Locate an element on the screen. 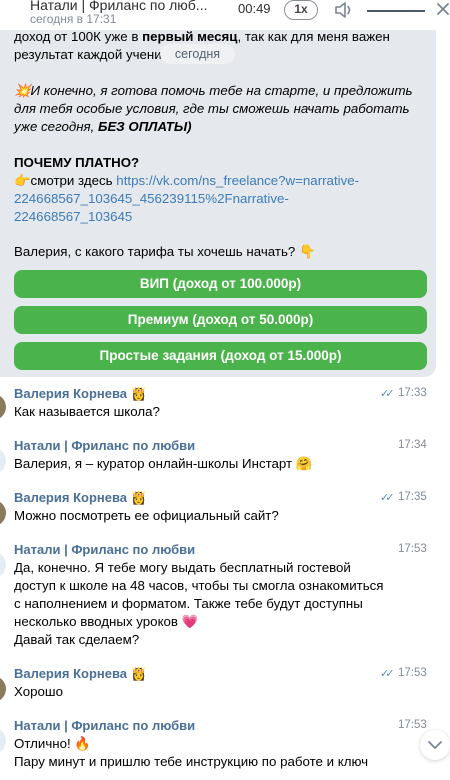 The height and width of the screenshot is (780, 450). narrative-link: https://vk.com/ns_freelance?w=narrative- is located at coordinates (237, 180).